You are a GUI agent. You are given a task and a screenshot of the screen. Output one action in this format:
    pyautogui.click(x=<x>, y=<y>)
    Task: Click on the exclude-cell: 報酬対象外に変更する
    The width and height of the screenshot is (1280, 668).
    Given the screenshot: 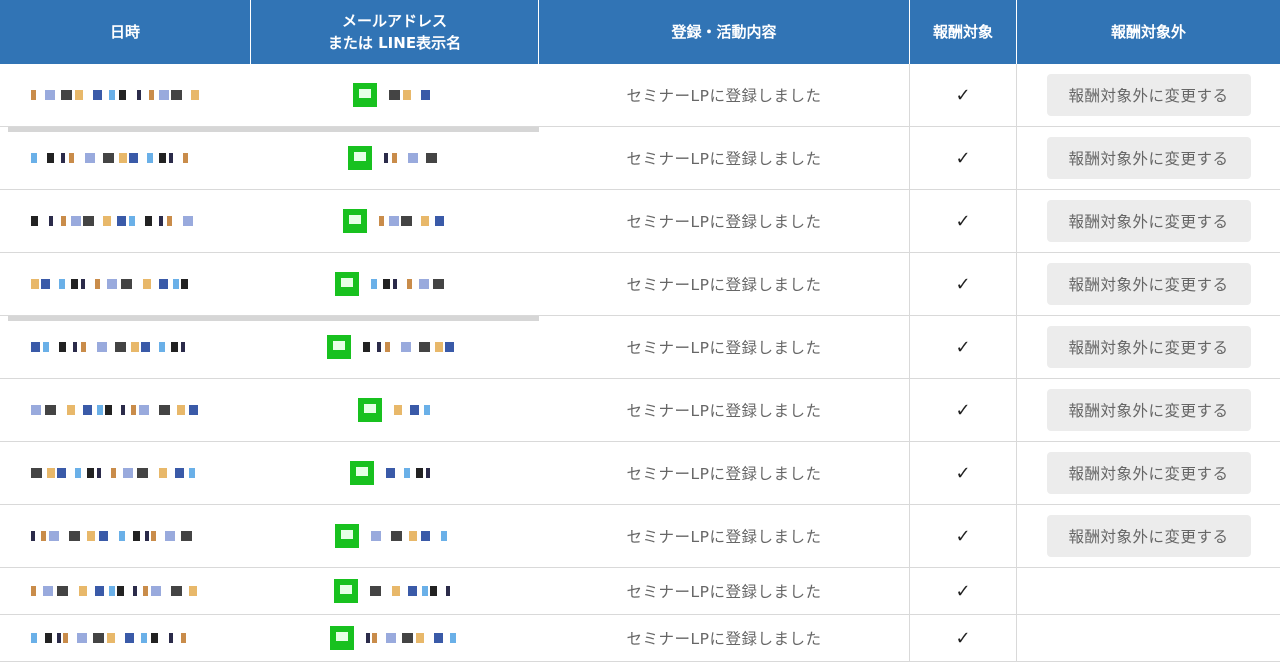 What is the action you would take?
    pyautogui.click(x=1148, y=221)
    